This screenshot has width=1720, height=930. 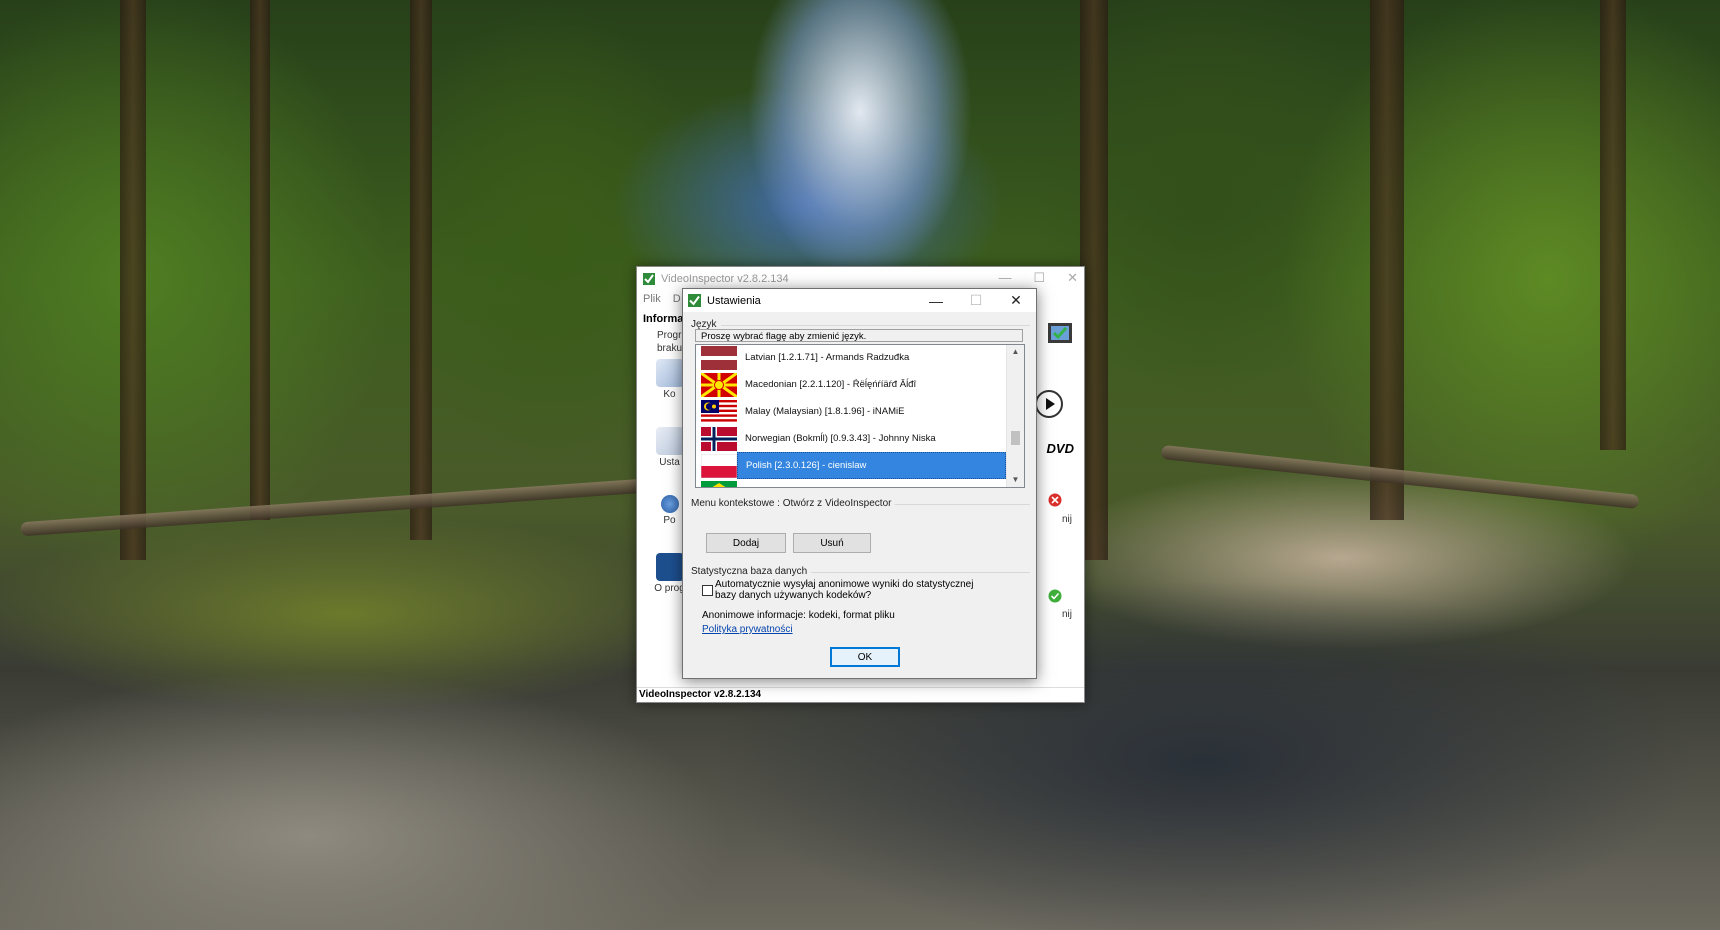 What do you see at coordinates (669, 462) in the screenshot?
I see `side-button-label: Usta` at bounding box center [669, 462].